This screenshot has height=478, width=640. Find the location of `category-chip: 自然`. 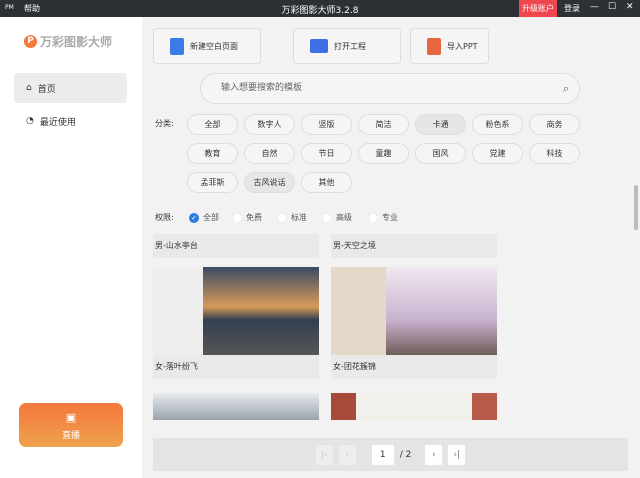

category-chip: 自然 is located at coordinates (269, 153).